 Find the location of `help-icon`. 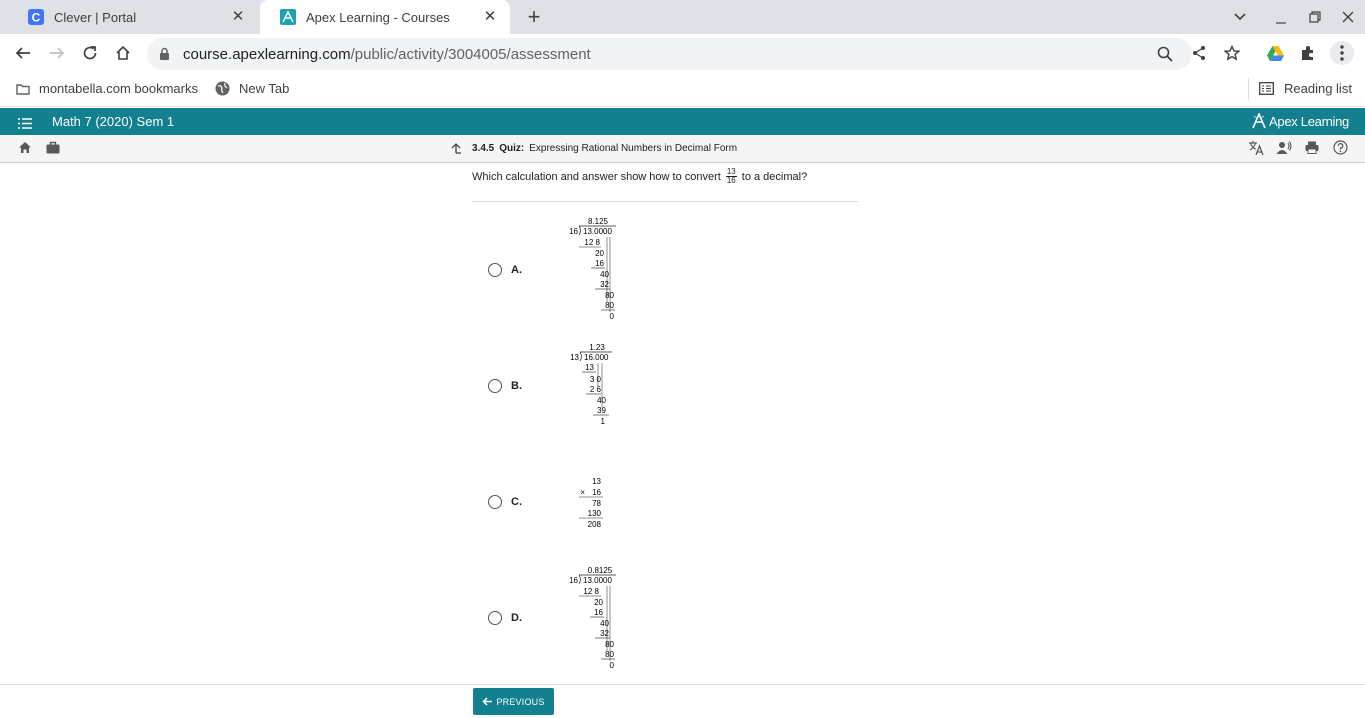

help-icon is located at coordinates (1340, 150).